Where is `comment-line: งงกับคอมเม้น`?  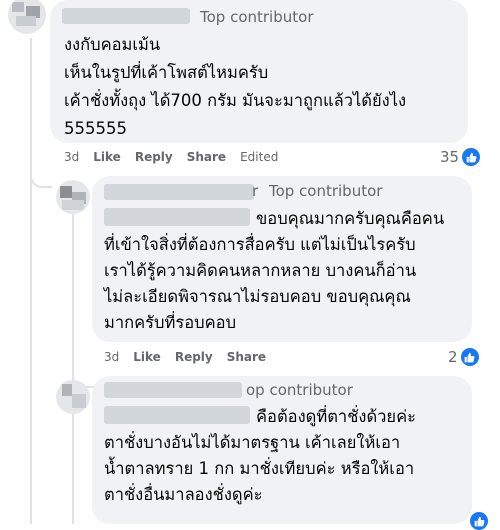
comment-line: งงกับคอมเม้น is located at coordinates (112, 44).